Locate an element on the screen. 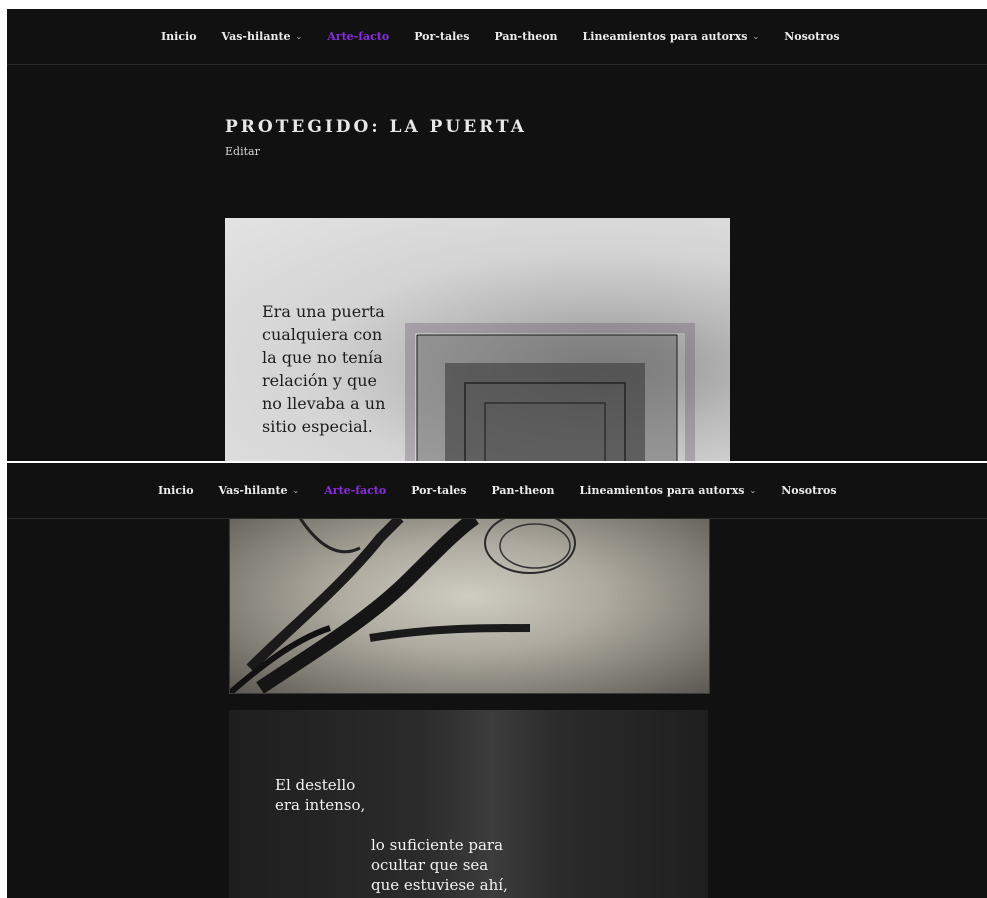 The image size is (987, 898). comic-panel-hand is located at coordinates (469, 605).